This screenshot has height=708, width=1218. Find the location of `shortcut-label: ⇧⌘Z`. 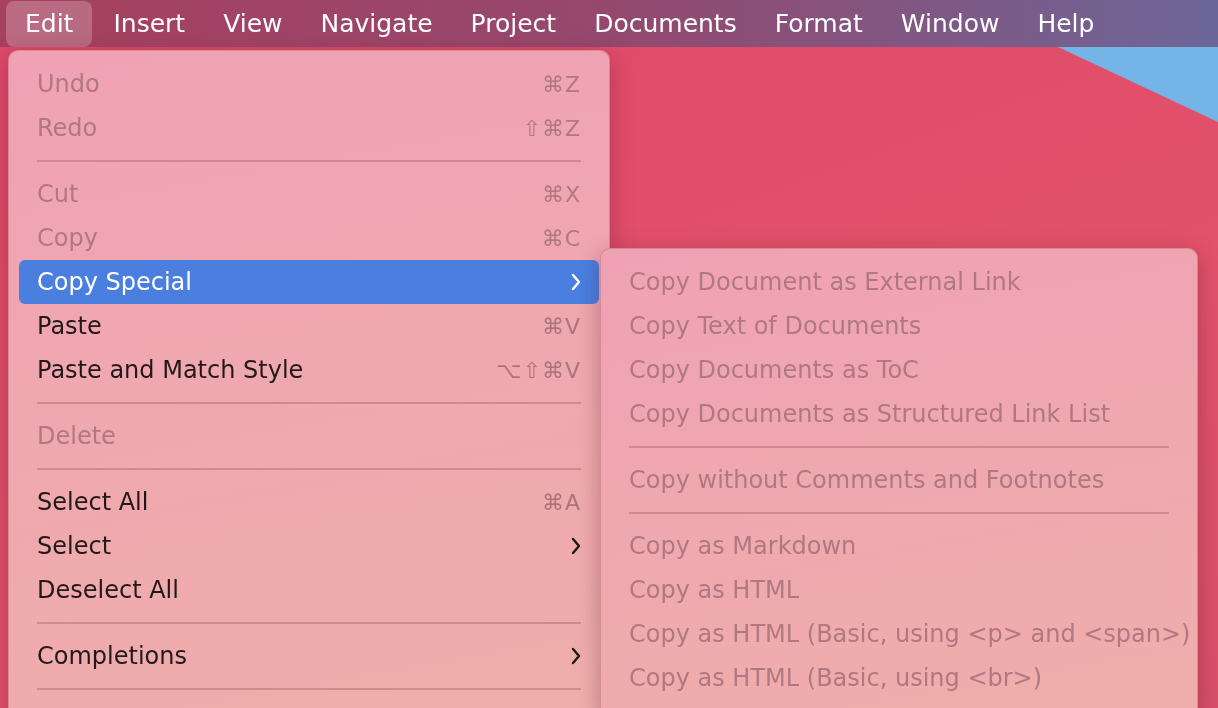

shortcut-label: ⇧⌘Z is located at coordinates (551, 128).